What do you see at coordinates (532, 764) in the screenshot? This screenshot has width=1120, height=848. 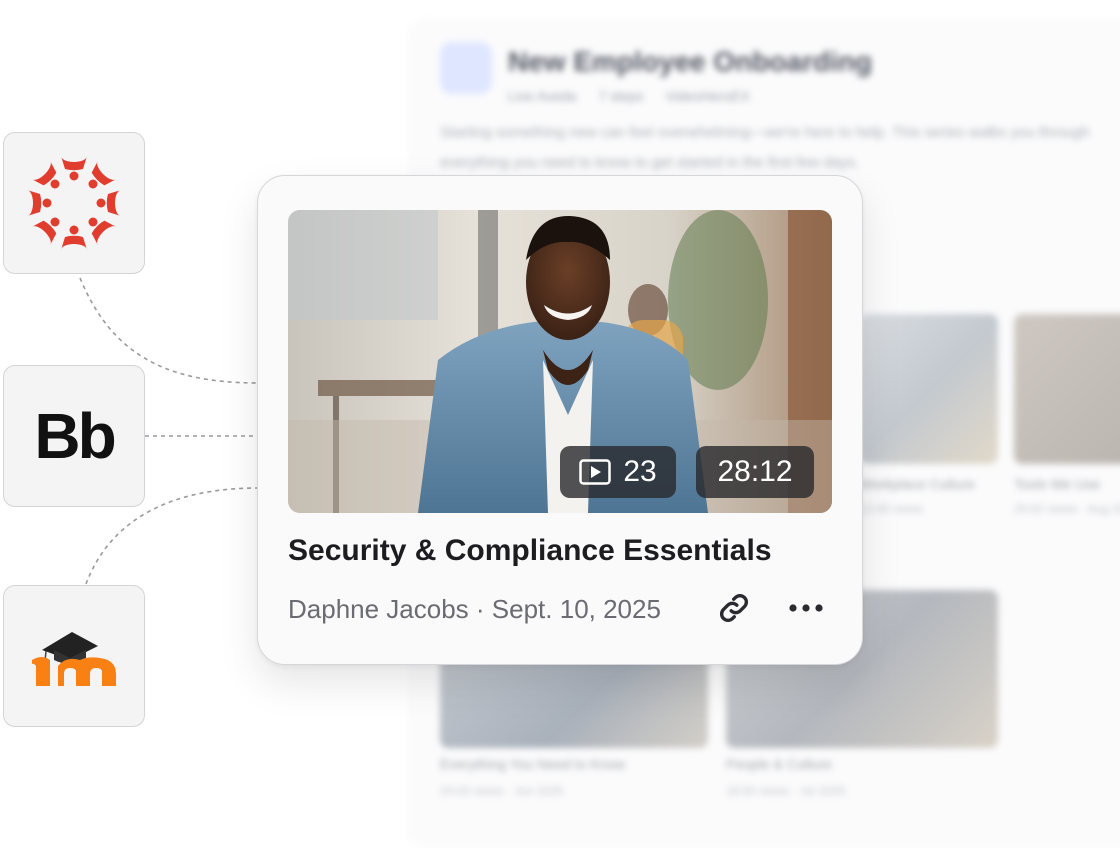 I see `video-title: Everything You Need to Know` at bounding box center [532, 764].